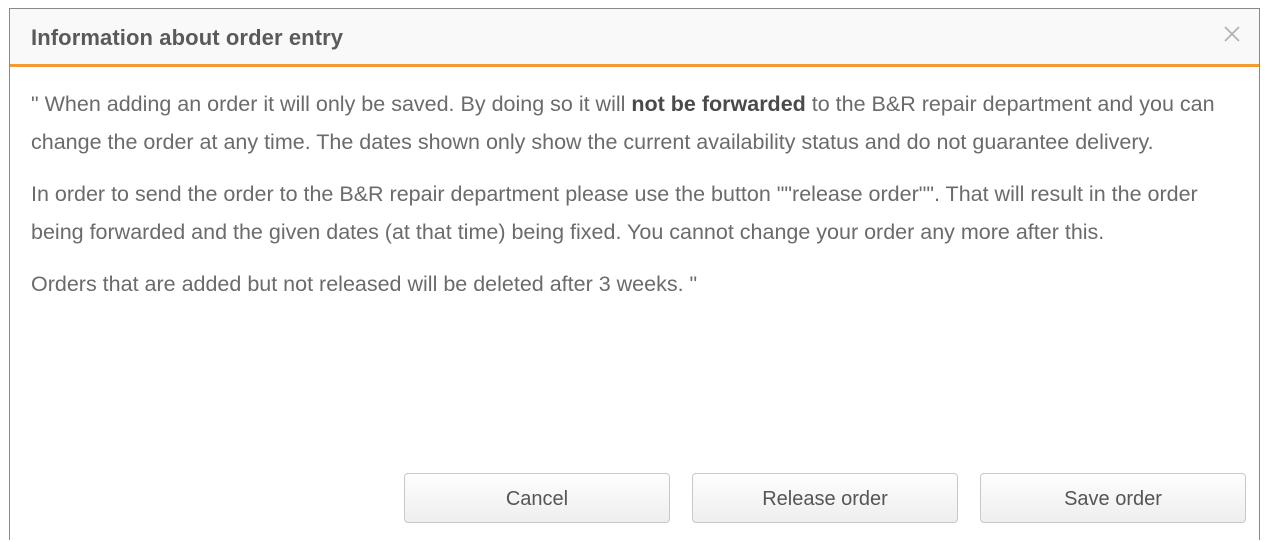 This screenshot has width=1269, height=542. Describe the element at coordinates (187, 37) in the screenshot. I see `dialog-title: Information about order entry` at that location.